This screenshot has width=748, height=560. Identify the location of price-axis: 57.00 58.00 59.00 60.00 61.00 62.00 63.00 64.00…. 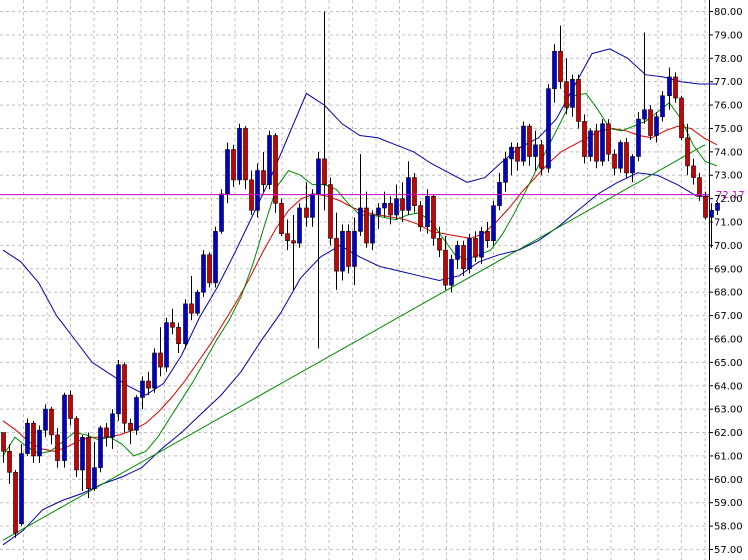
(726, 280).